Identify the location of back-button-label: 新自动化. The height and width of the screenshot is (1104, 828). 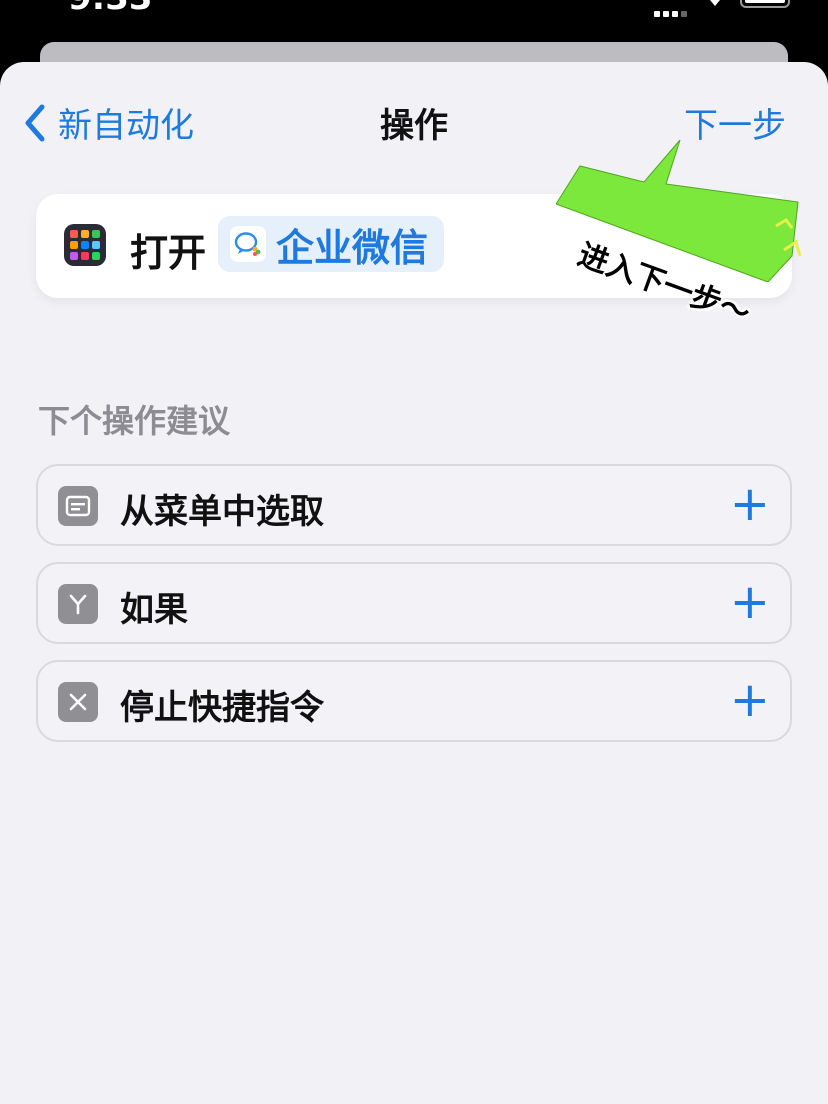
(126, 126).